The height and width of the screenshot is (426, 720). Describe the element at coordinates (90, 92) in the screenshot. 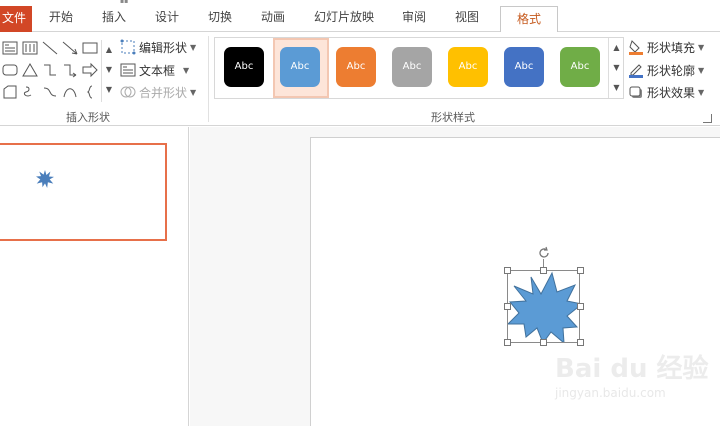

I see `left-brace-shape-icon` at that location.